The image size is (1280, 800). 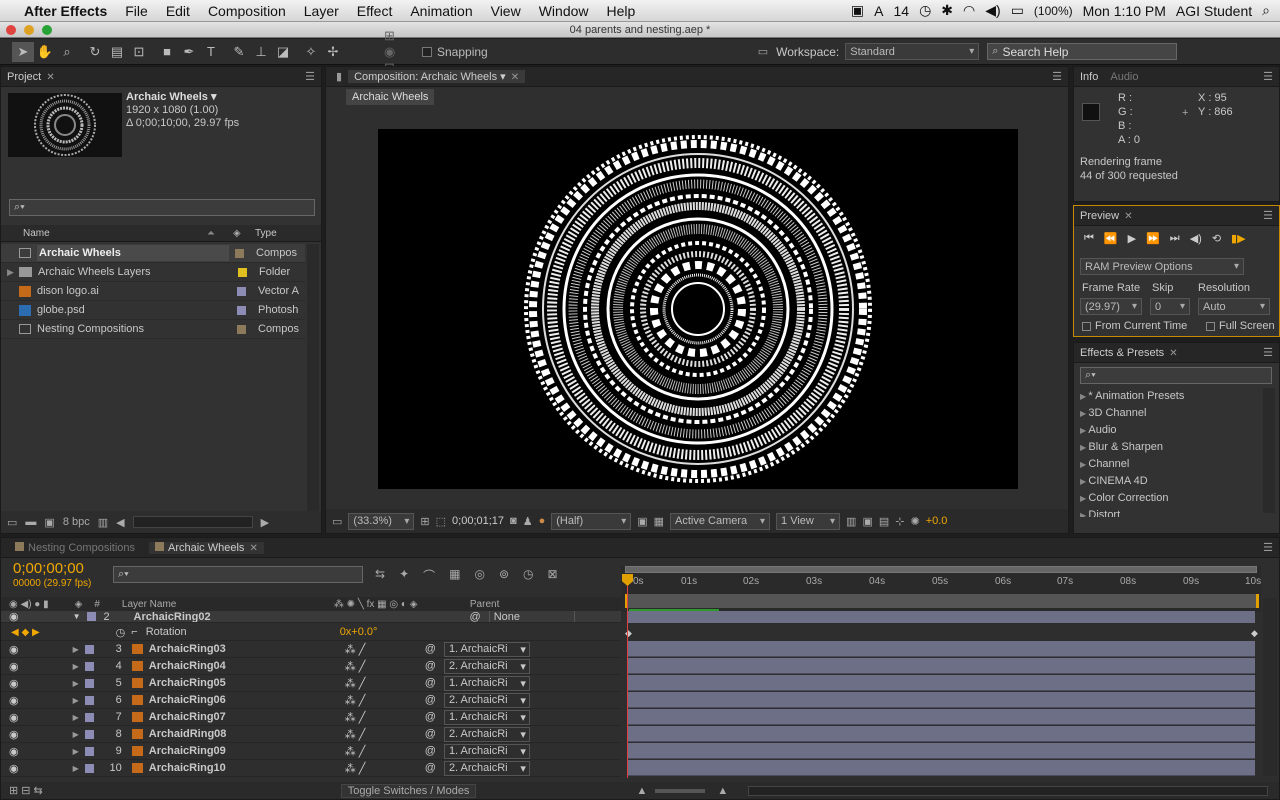 What do you see at coordinates (242, 233) in the screenshot?
I see `label-column-icon: ◈` at bounding box center [242, 233].